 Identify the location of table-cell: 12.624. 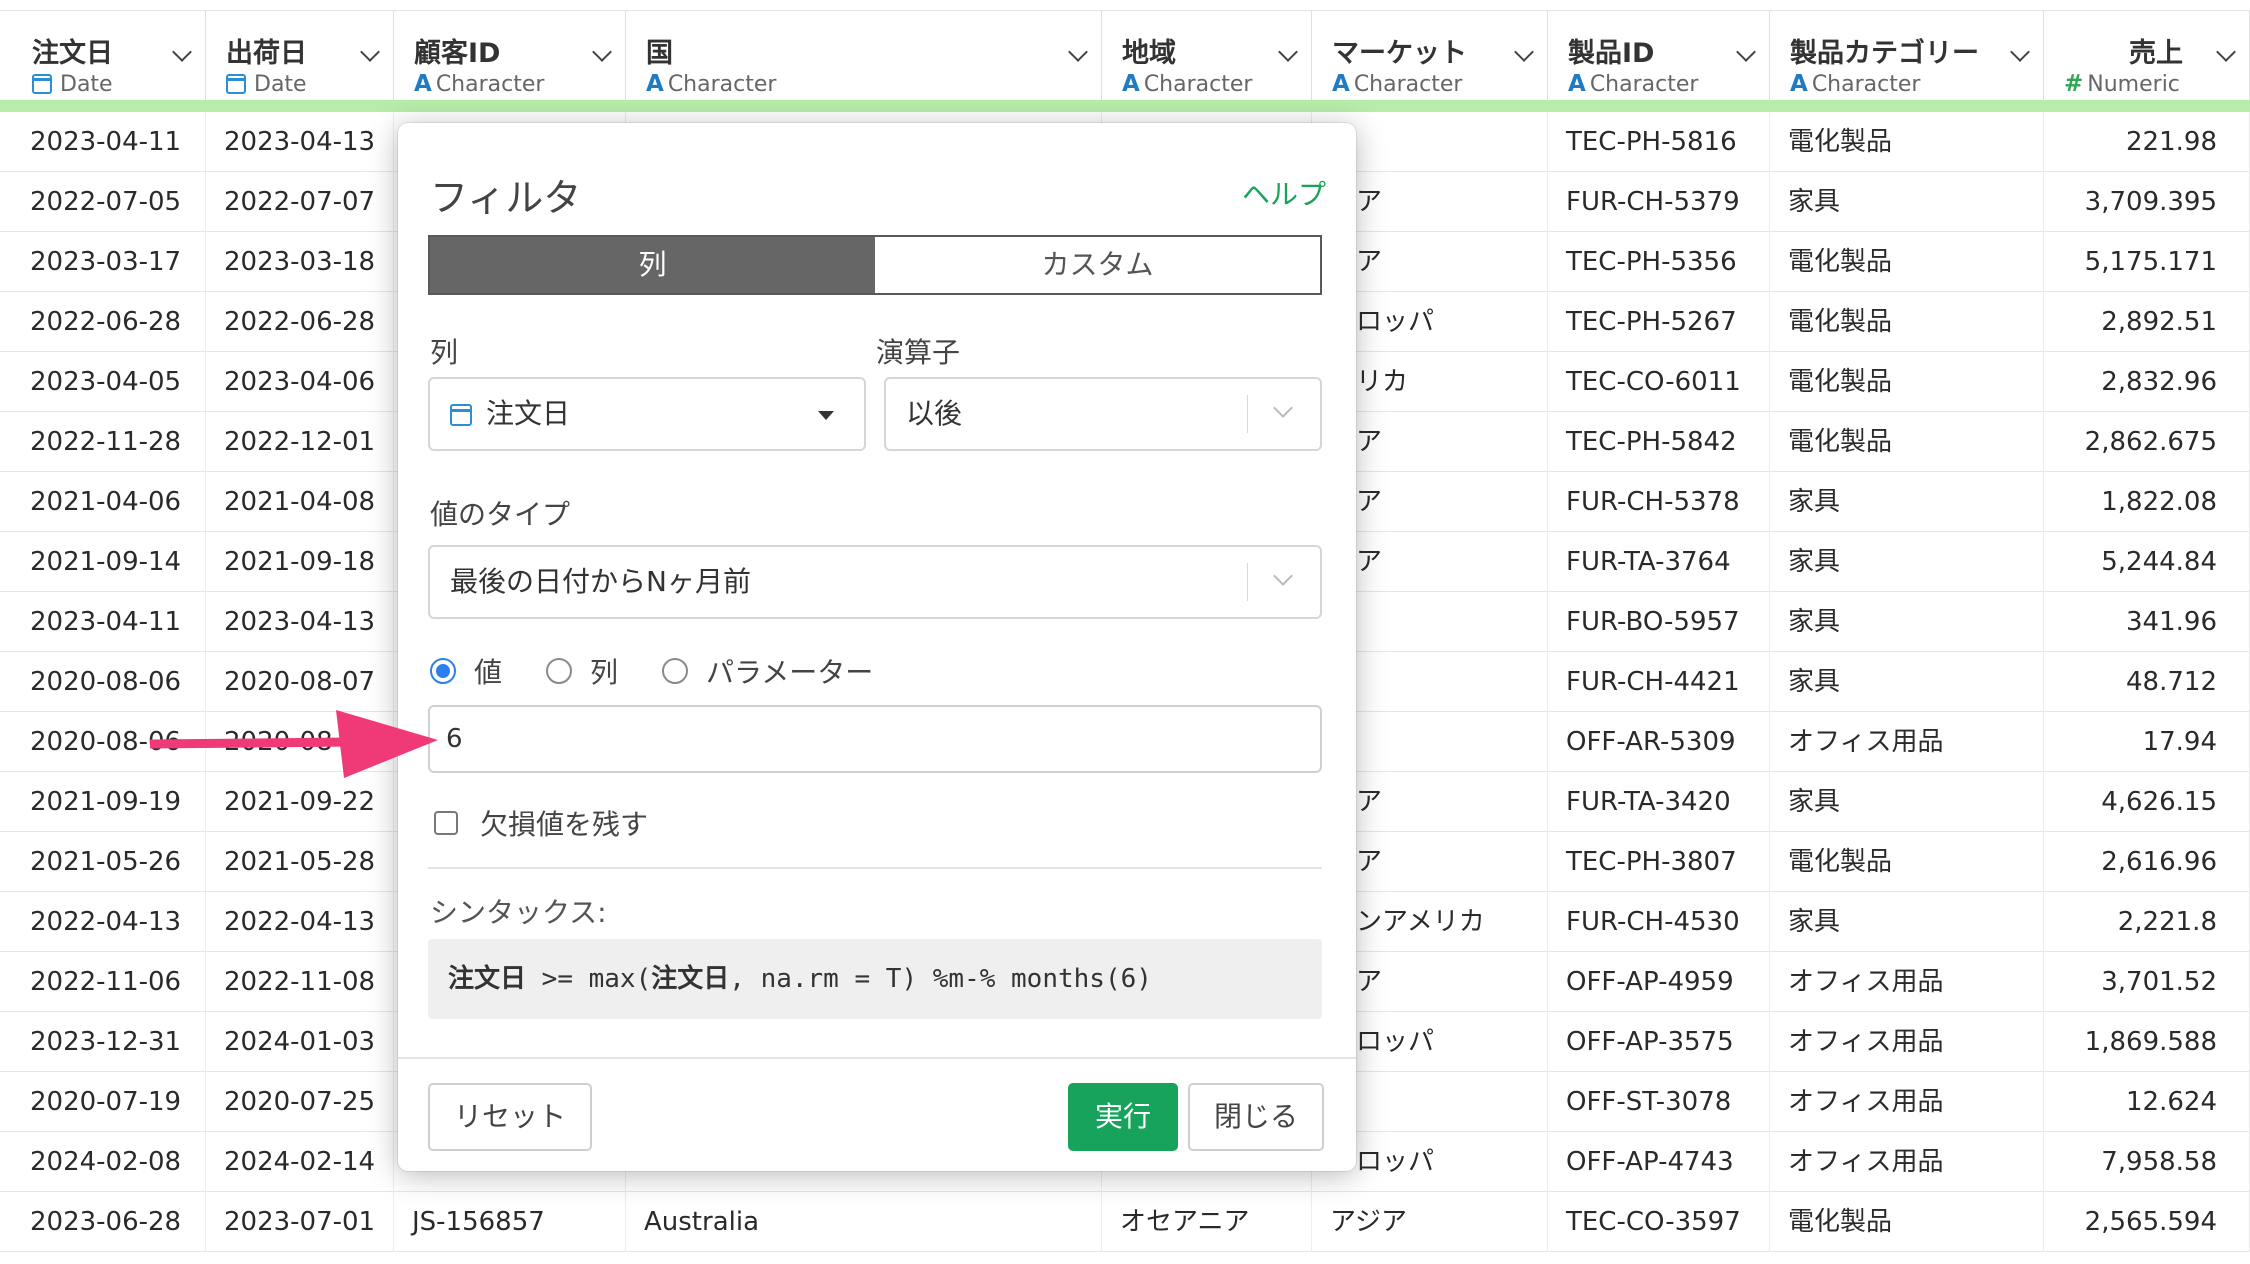
(2147, 1102).